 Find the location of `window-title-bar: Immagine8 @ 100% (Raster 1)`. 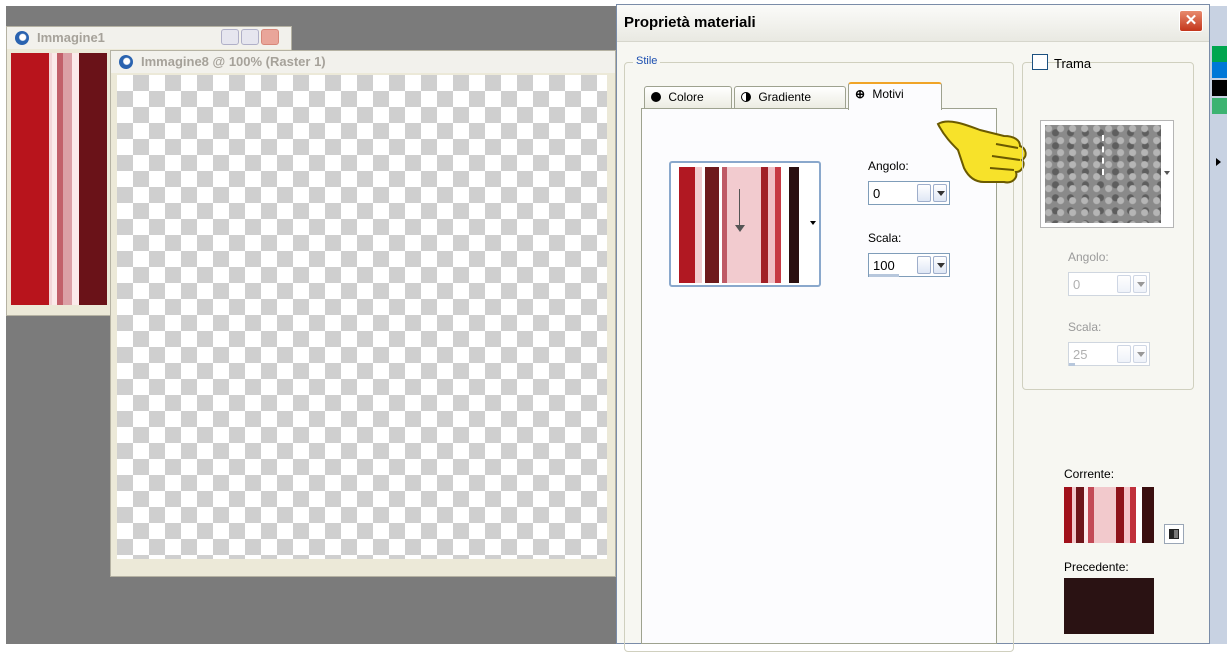

window-title-bar: Immagine8 @ 100% (Raster 1) is located at coordinates (363, 62).